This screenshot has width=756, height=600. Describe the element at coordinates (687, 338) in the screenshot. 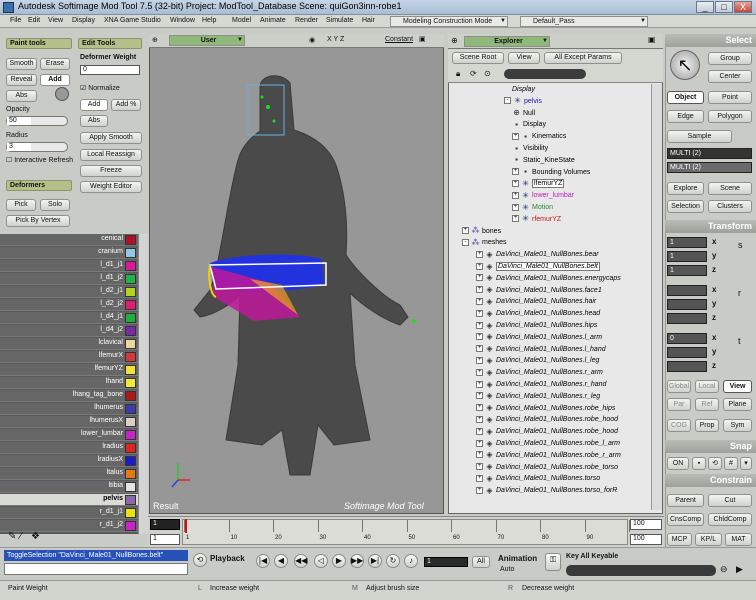

I see `translate-x-field: 0` at that location.